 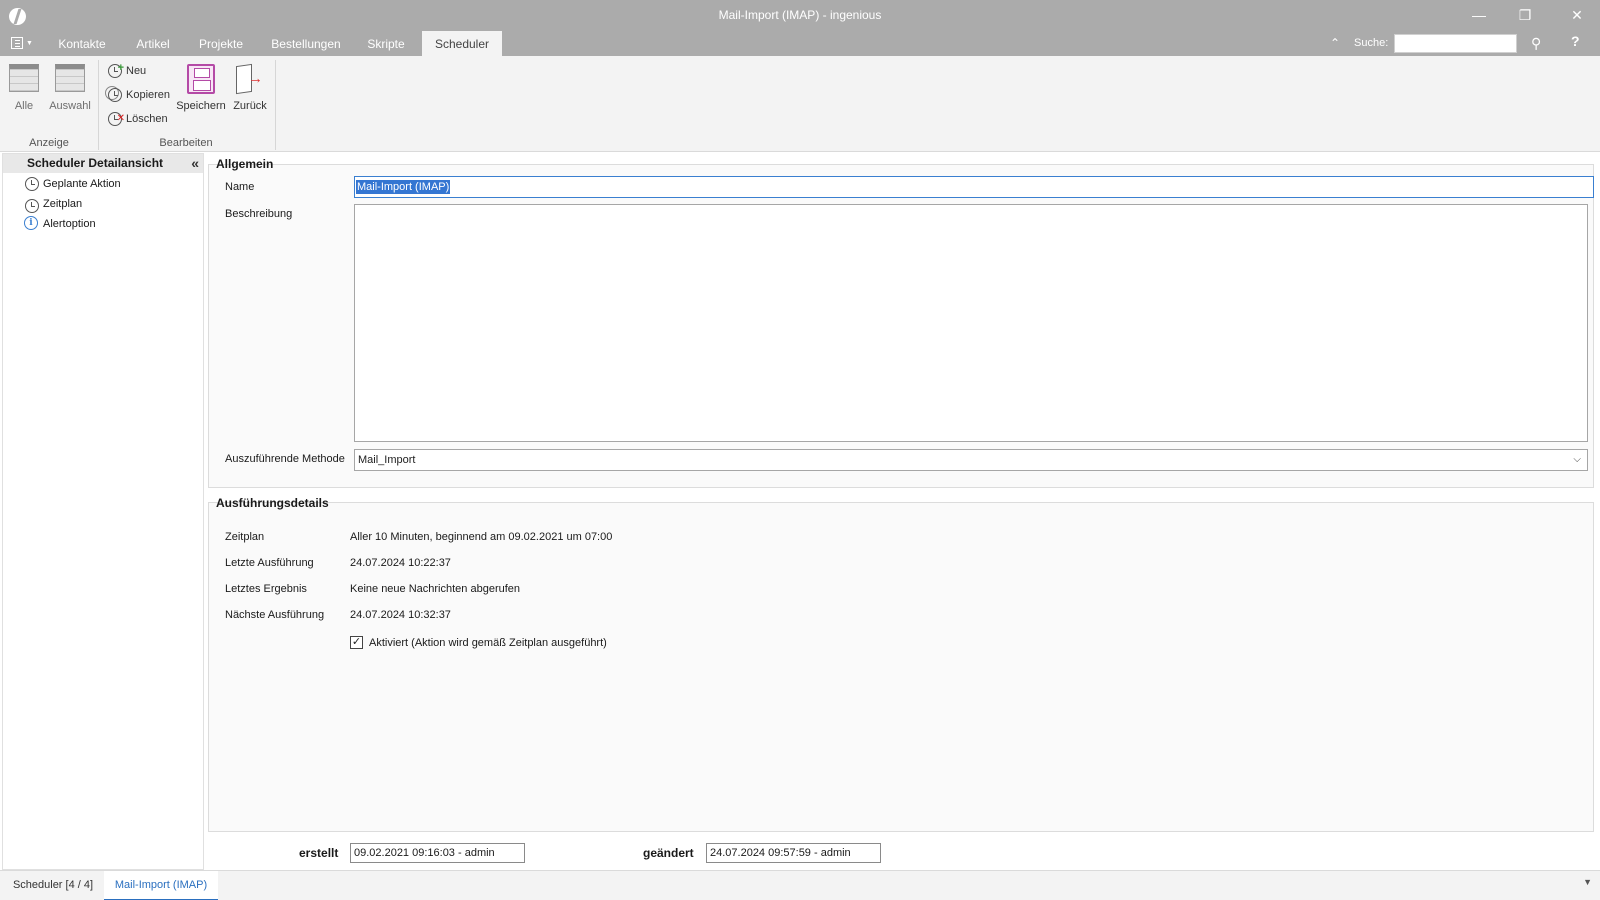 I want to click on minimize-button: —, so click(x=1479, y=15).